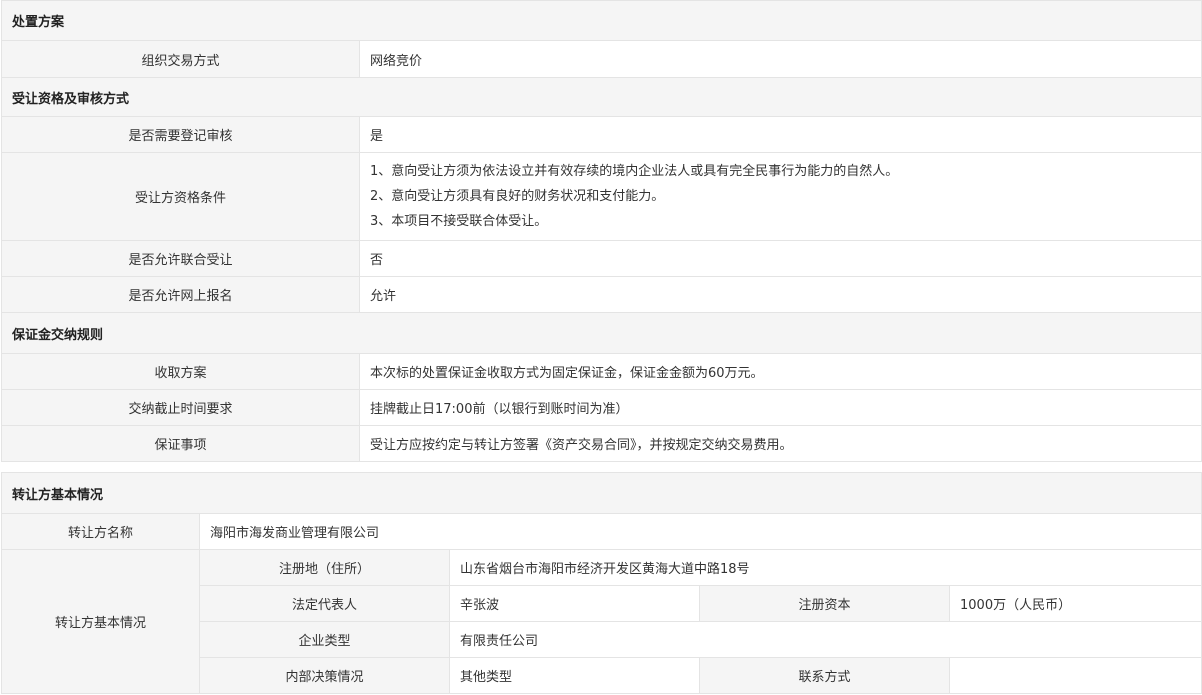 This screenshot has width=1202, height=695. What do you see at coordinates (459, 221) in the screenshot?
I see `condition-line-3: 3、本项目不接受联合体受让。` at bounding box center [459, 221].